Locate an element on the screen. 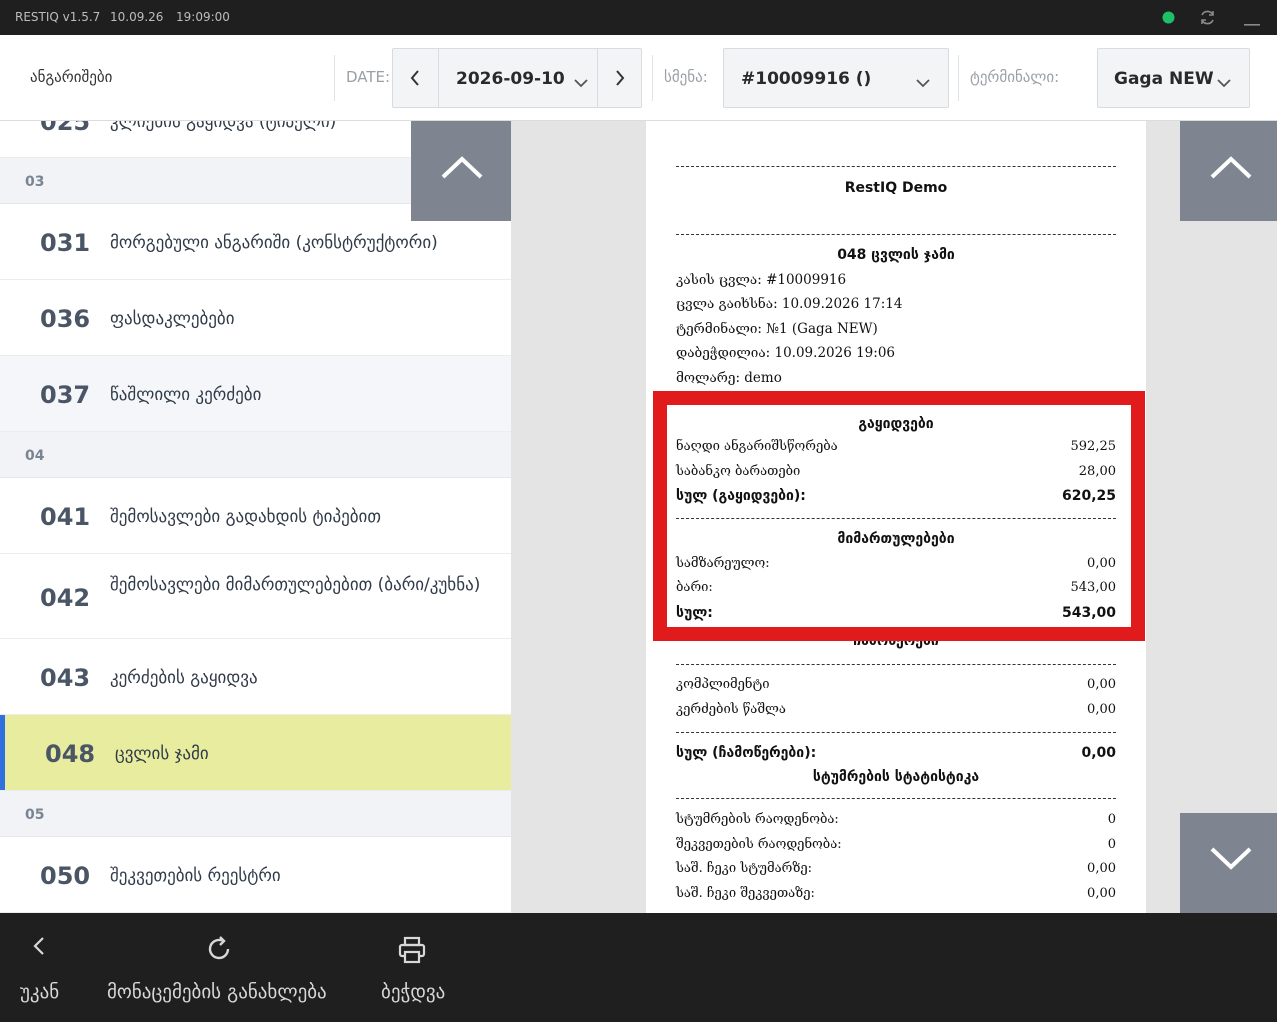 This screenshot has height=1022, width=1277. next-date-button is located at coordinates (620, 78).